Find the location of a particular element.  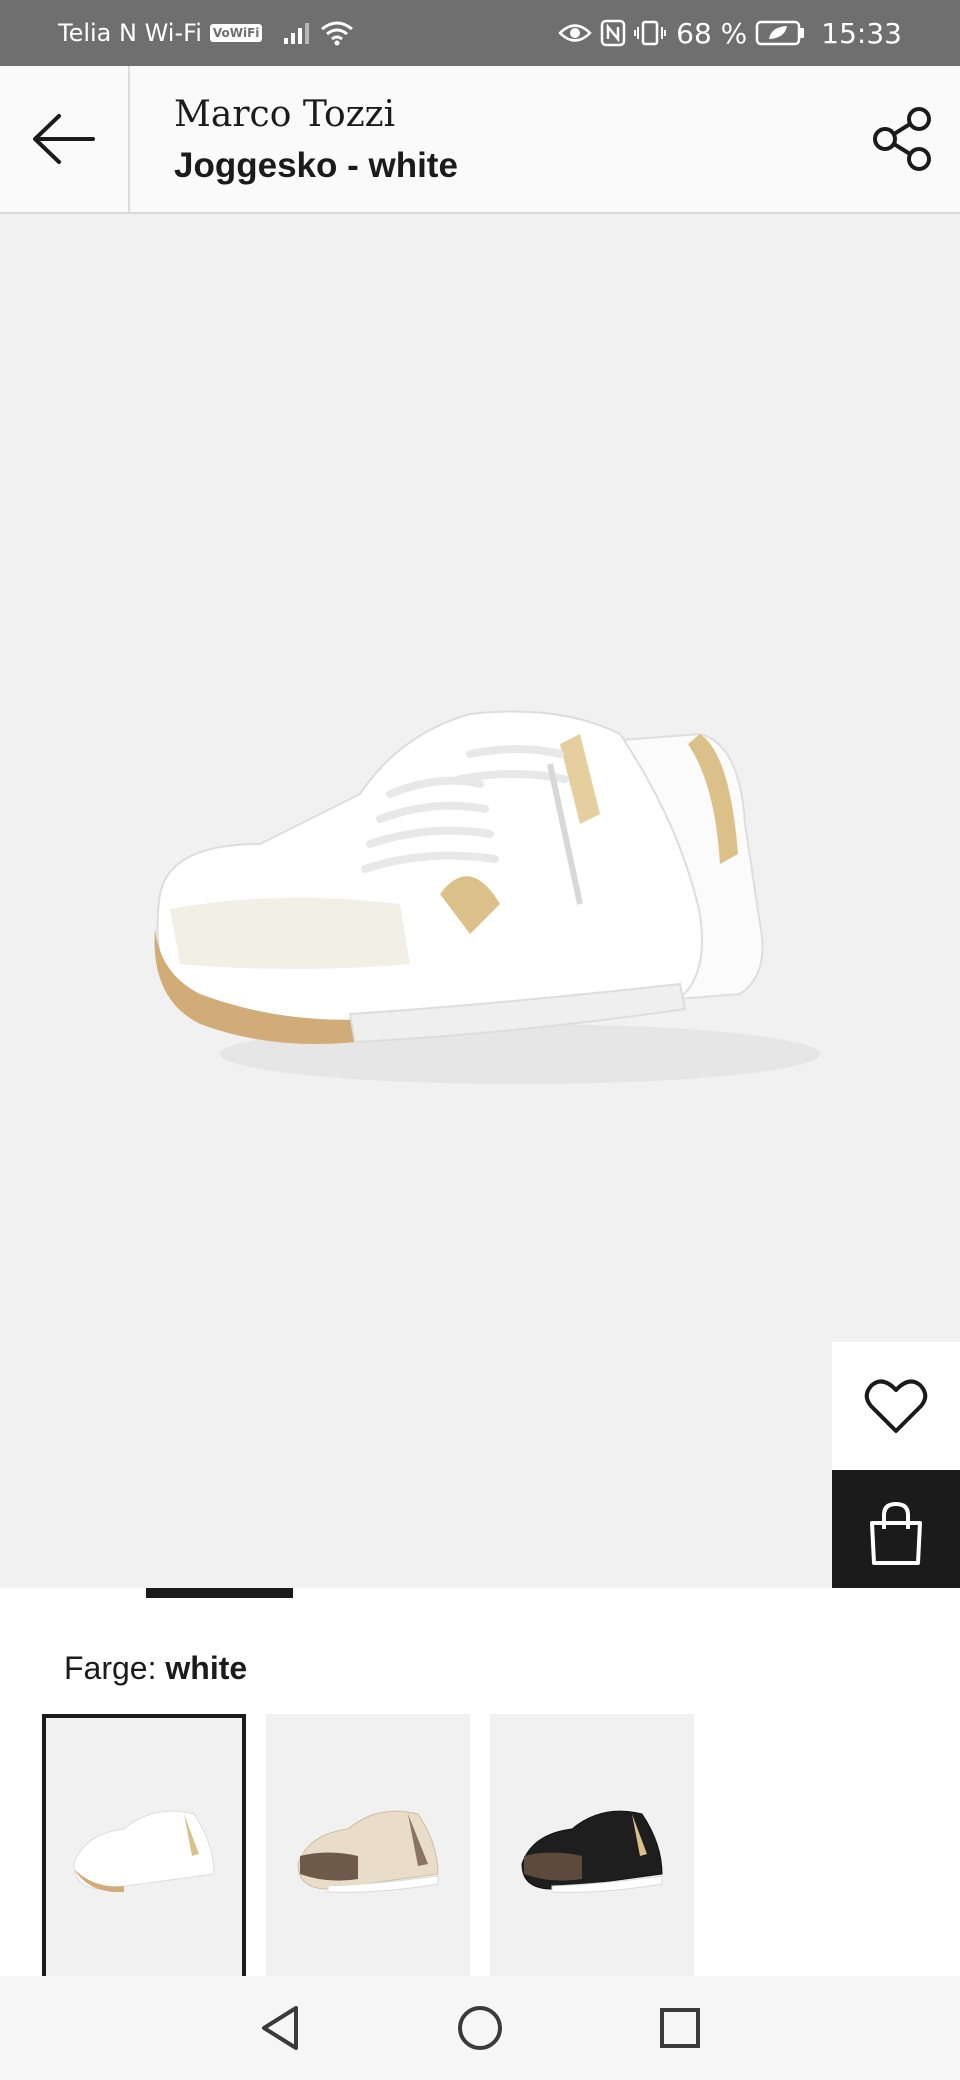

product-image is located at coordinates (480, 889).